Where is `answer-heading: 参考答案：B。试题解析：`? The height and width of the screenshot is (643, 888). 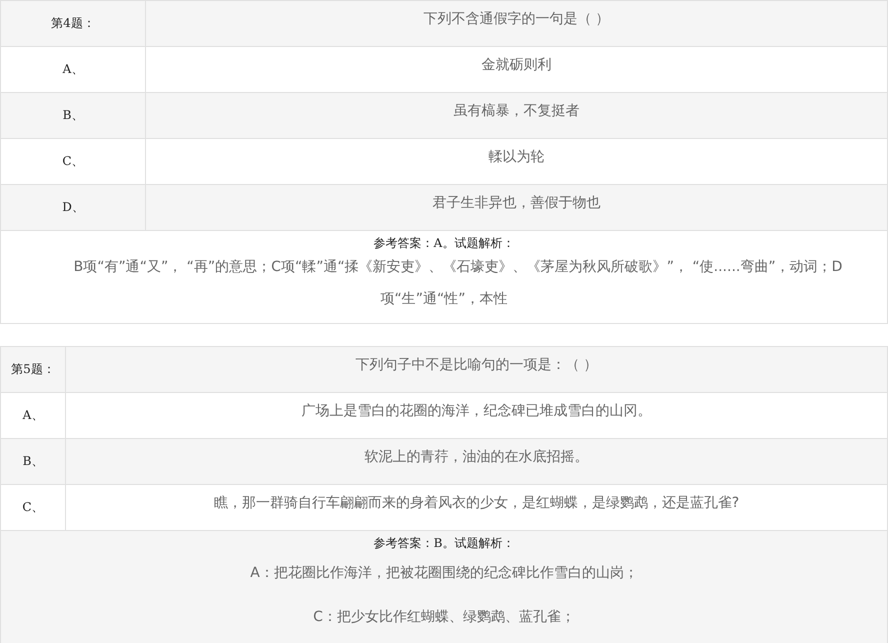 answer-heading: 参考答案：B。试题解析： is located at coordinates (444, 543).